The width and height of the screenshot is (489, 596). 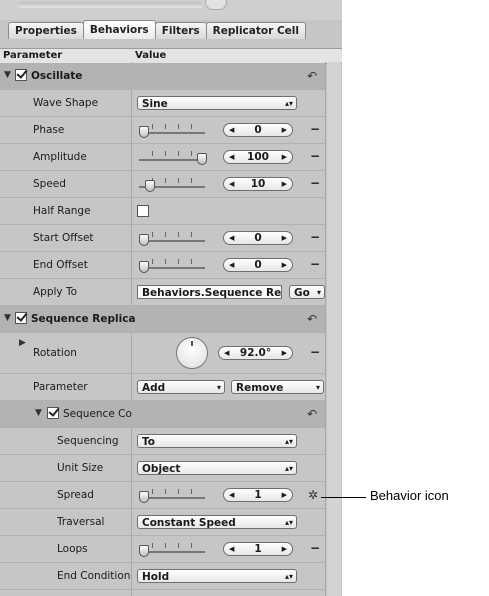 I want to click on apply-to-field: Behaviors.Sequence Replica, so click(x=209, y=292).